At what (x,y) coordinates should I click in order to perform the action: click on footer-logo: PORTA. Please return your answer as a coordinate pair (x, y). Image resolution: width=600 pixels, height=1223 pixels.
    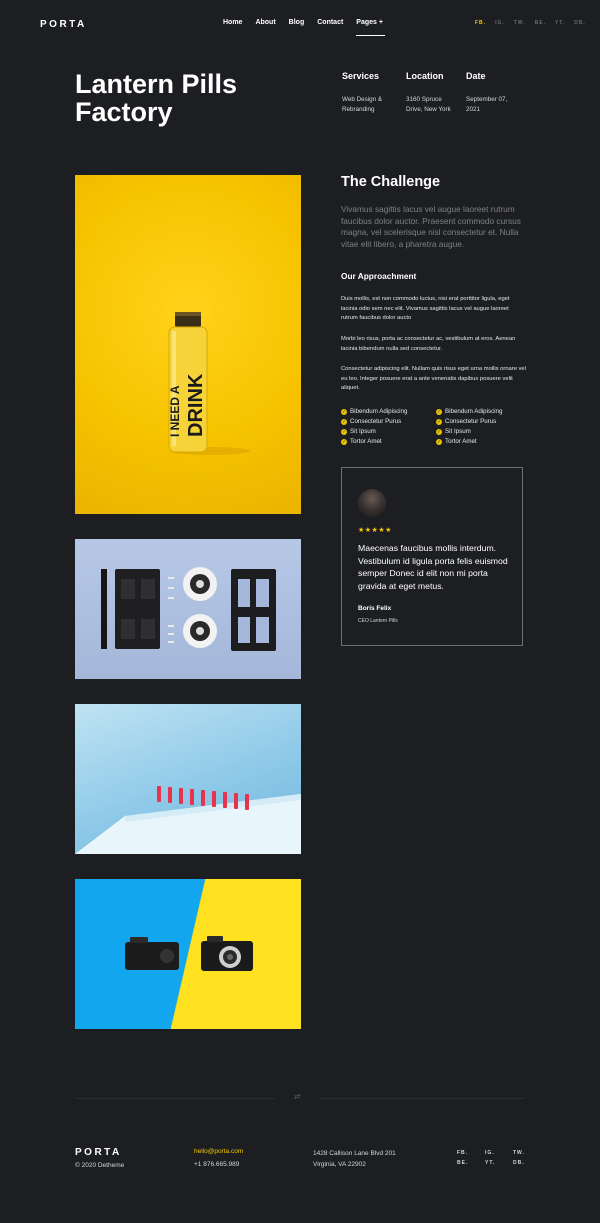
    Looking at the image, I should click on (98, 1152).